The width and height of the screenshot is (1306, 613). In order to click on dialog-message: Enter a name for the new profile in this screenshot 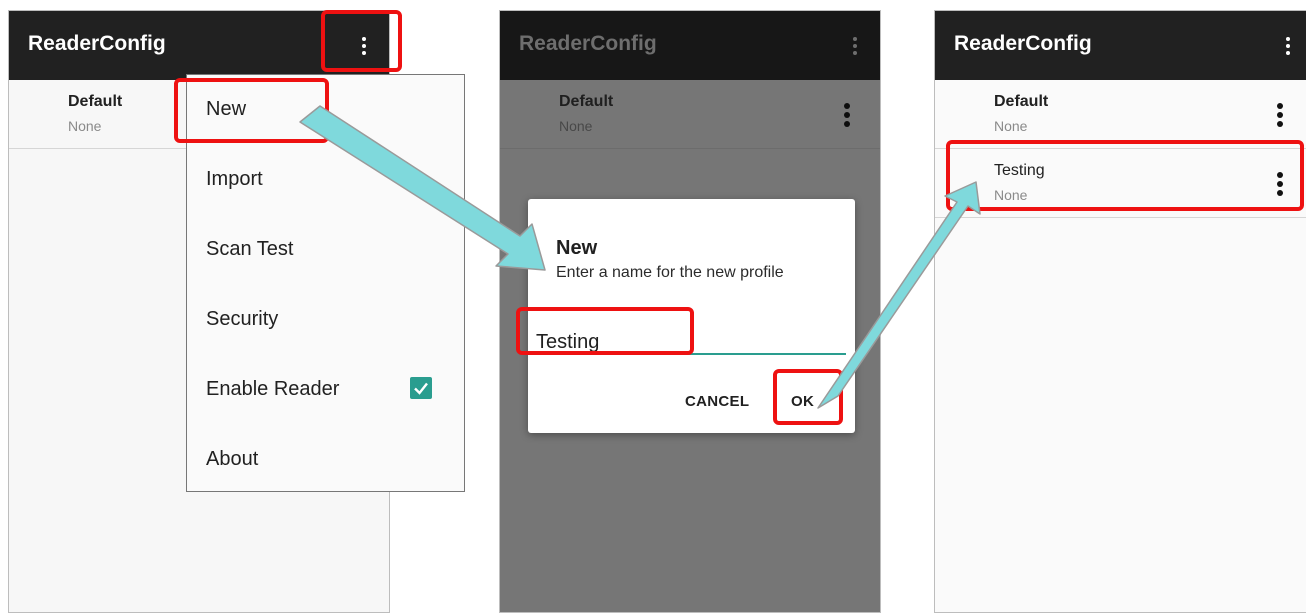, I will do `click(670, 272)`.